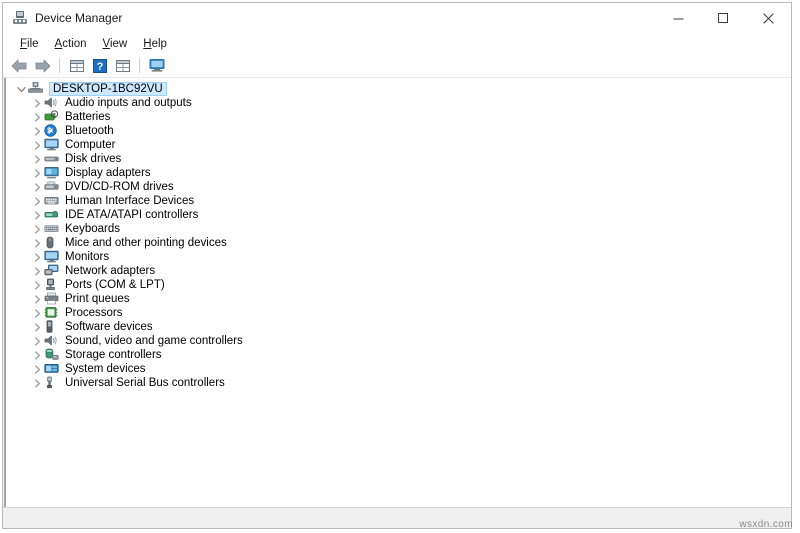  What do you see at coordinates (399, 271) in the screenshot?
I see `tree-item: Network adapters` at bounding box center [399, 271].